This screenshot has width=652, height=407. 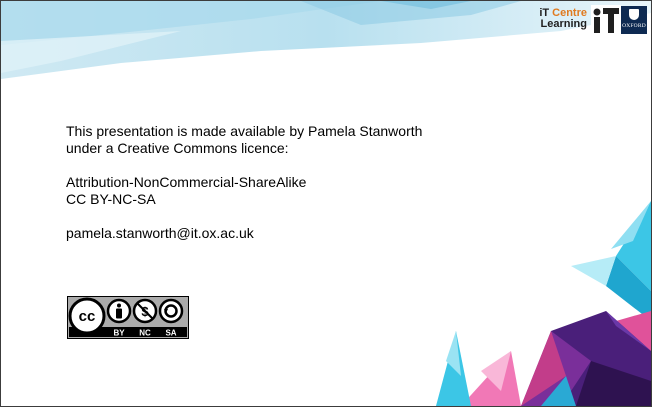 What do you see at coordinates (634, 20) in the screenshot?
I see `oxford-crest-icon: OXFORD` at bounding box center [634, 20].